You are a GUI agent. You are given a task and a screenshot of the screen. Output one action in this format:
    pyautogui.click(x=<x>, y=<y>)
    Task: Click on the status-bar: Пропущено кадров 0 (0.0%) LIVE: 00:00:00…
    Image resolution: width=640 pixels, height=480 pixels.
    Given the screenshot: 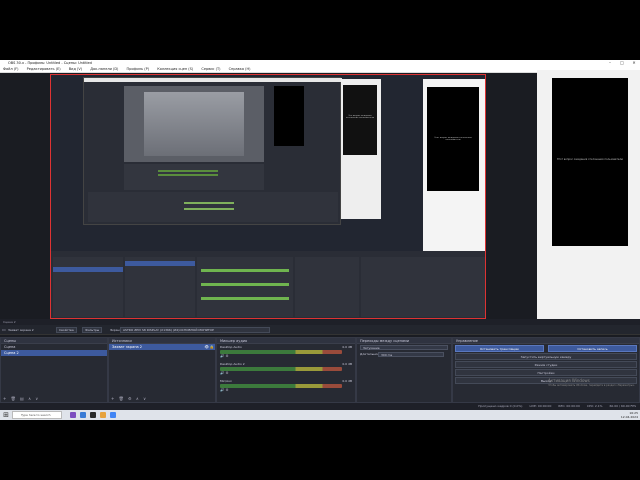 What is the action you would take?
    pyautogui.click(x=320, y=406)
    